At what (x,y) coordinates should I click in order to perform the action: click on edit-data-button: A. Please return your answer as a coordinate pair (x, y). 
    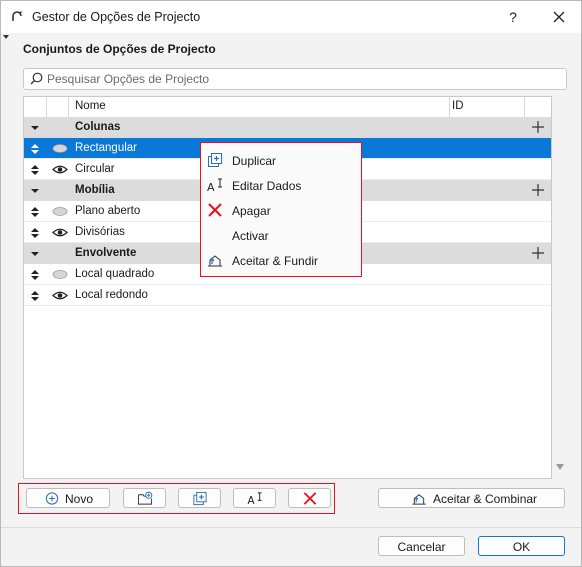
    Looking at the image, I should click on (254, 498).